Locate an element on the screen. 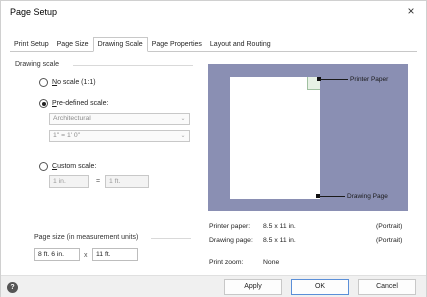 The height and width of the screenshot is (297, 427). drawing-page-callout: Drawing Page is located at coordinates (367, 196).